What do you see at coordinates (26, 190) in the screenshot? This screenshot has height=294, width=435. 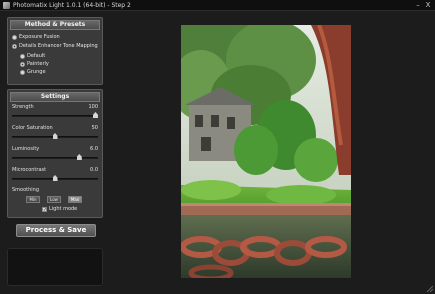 I see `smoothing-label: Smoothing` at bounding box center [26, 190].